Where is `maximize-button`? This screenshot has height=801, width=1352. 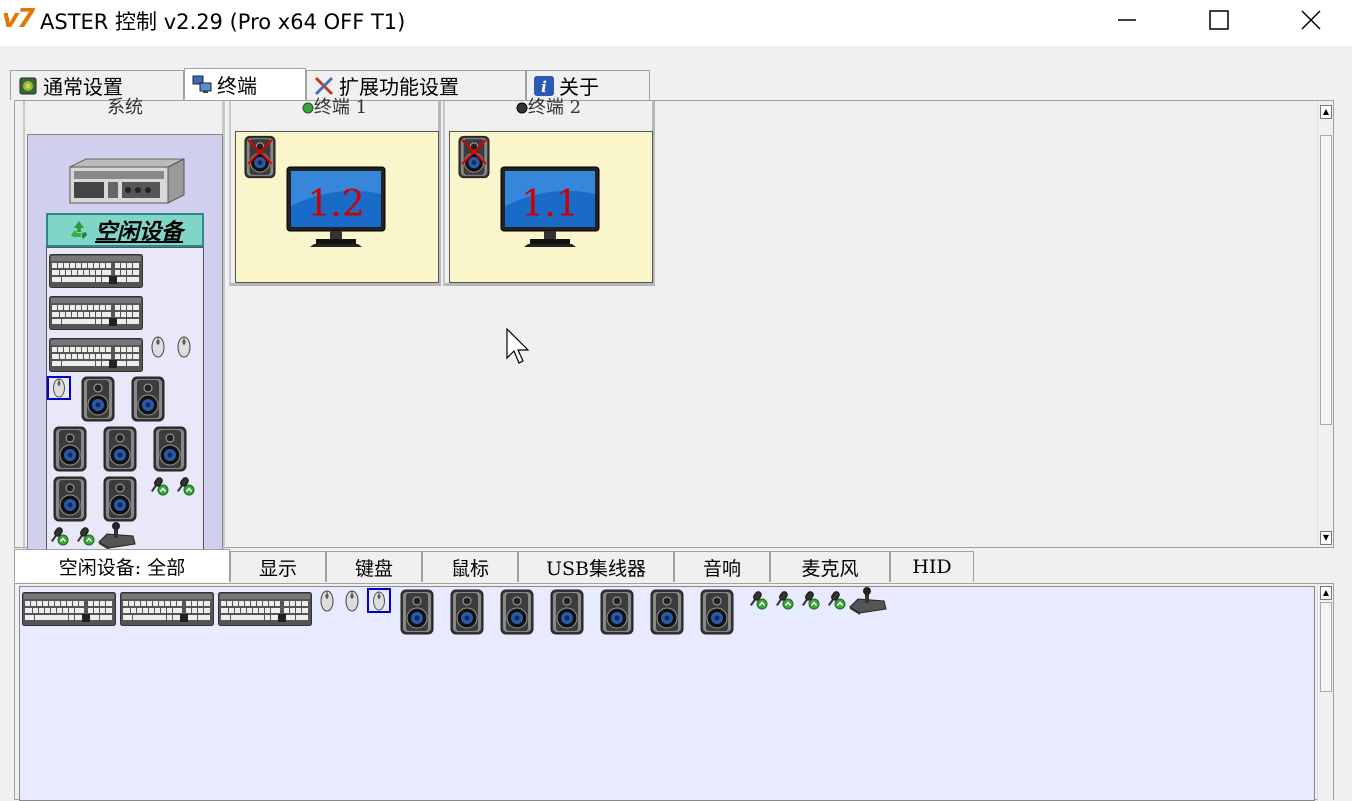
maximize-button is located at coordinates (1219, 20).